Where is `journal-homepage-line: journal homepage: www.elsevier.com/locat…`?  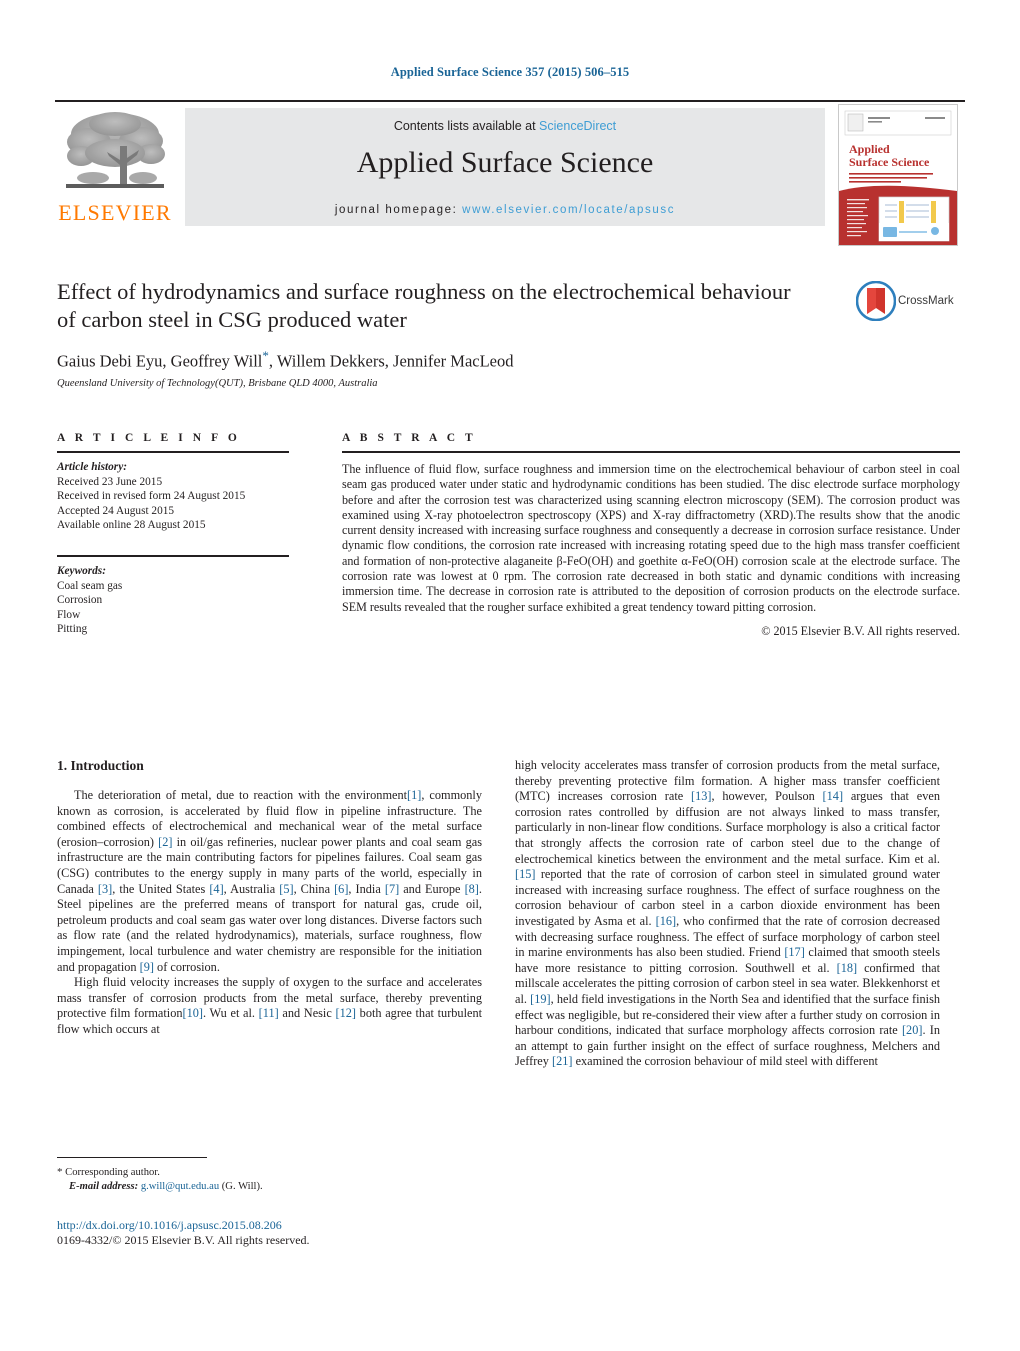 journal-homepage-line: journal homepage: www.elsevier.com/locat… is located at coordinates (505, 210).